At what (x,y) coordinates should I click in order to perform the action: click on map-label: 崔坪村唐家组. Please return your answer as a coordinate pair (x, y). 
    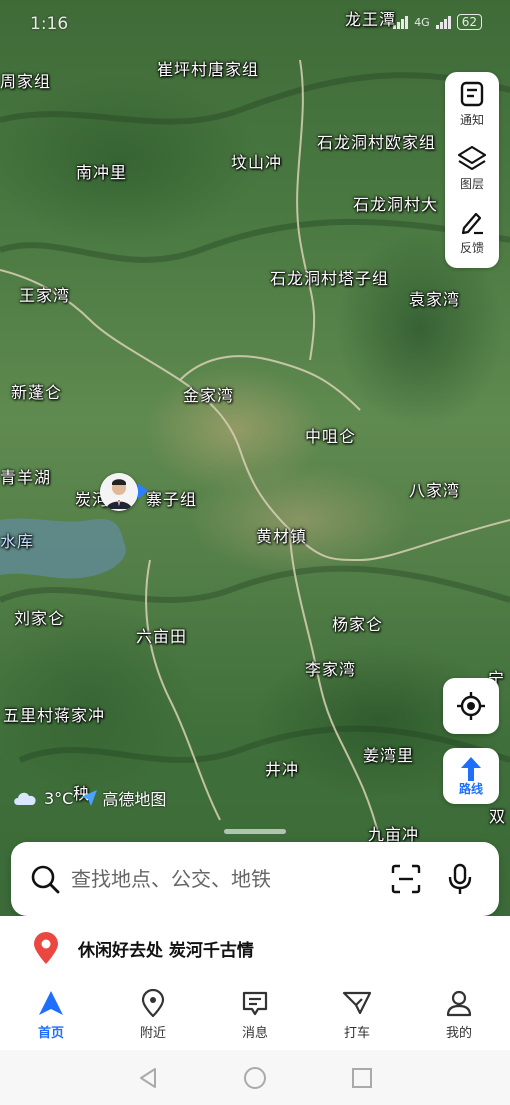
    Looking at the image, I should click on (208, 68).